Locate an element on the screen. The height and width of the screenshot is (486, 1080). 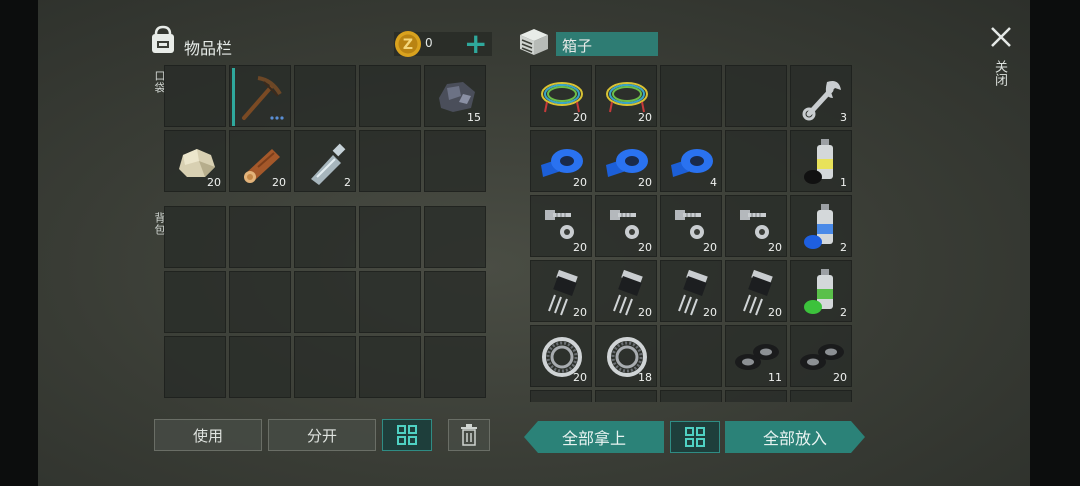
sort-inventory-button is located at coordinates (407, 435).